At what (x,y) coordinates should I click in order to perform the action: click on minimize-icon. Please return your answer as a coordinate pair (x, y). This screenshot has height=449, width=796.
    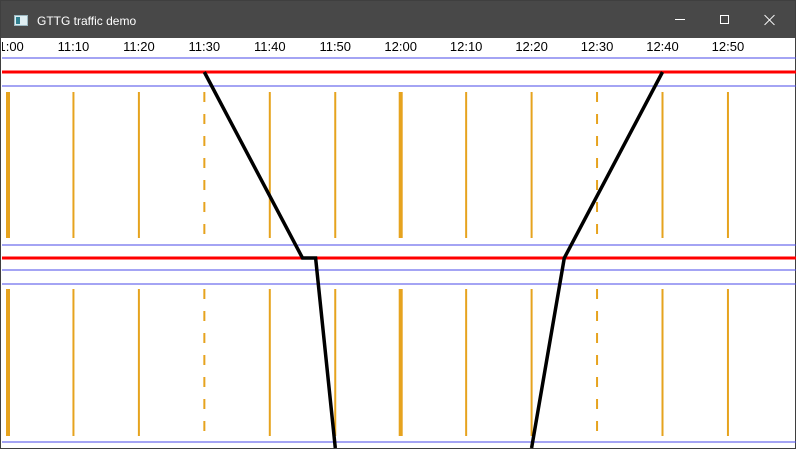
    Looking at the image, I should click on (680, 19).